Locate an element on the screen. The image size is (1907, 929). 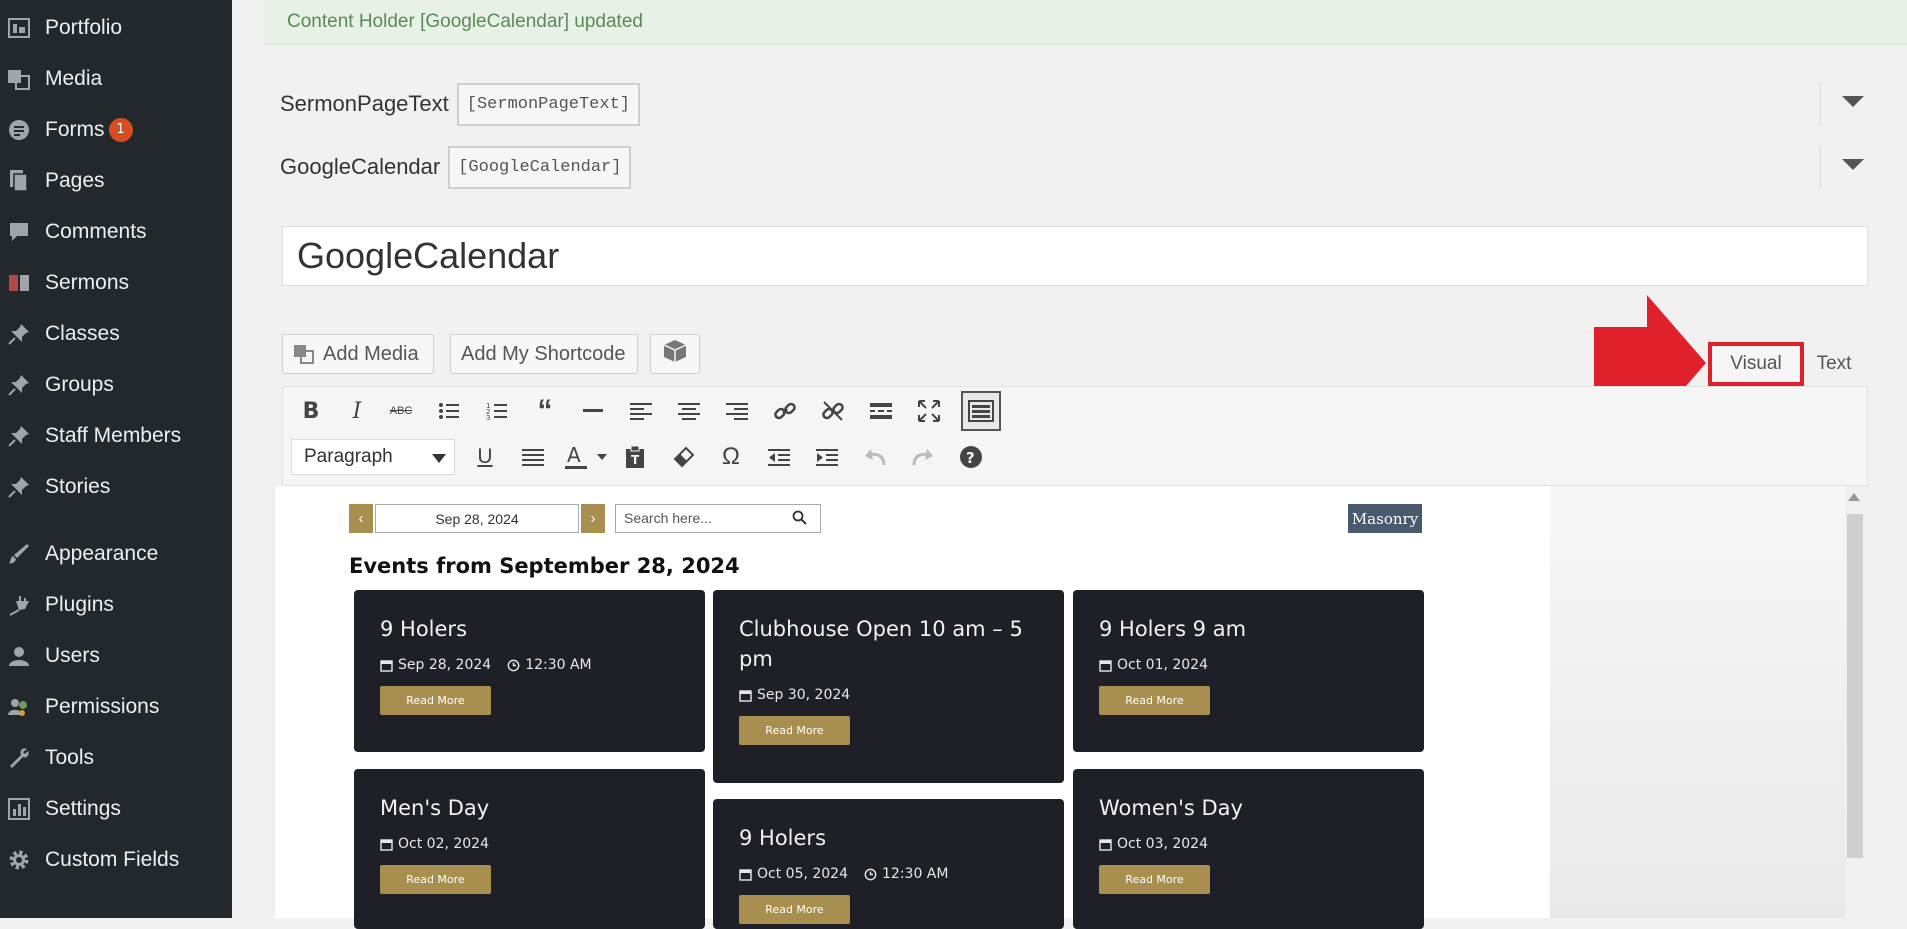
strikethrough-button: ABC is located at coordinates (401, 411).